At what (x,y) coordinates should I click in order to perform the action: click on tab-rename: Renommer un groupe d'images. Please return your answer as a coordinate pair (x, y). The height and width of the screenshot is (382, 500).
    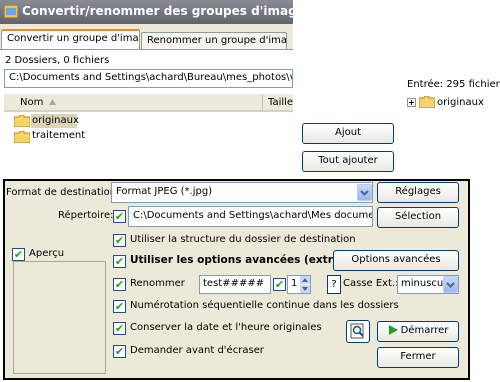
    Looking at the image, I should click on (214, 41).